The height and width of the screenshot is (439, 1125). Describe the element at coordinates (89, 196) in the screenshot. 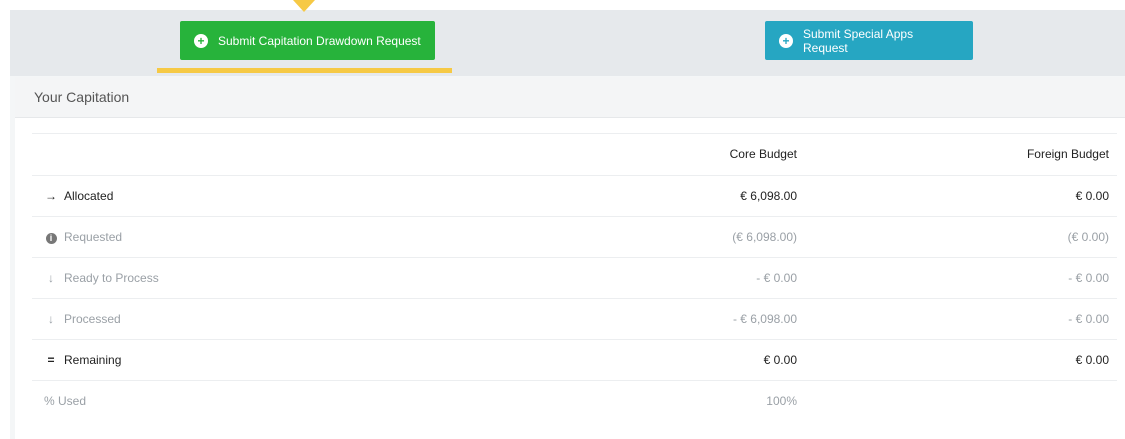

I see `allocated-label: Allocated` at that location.